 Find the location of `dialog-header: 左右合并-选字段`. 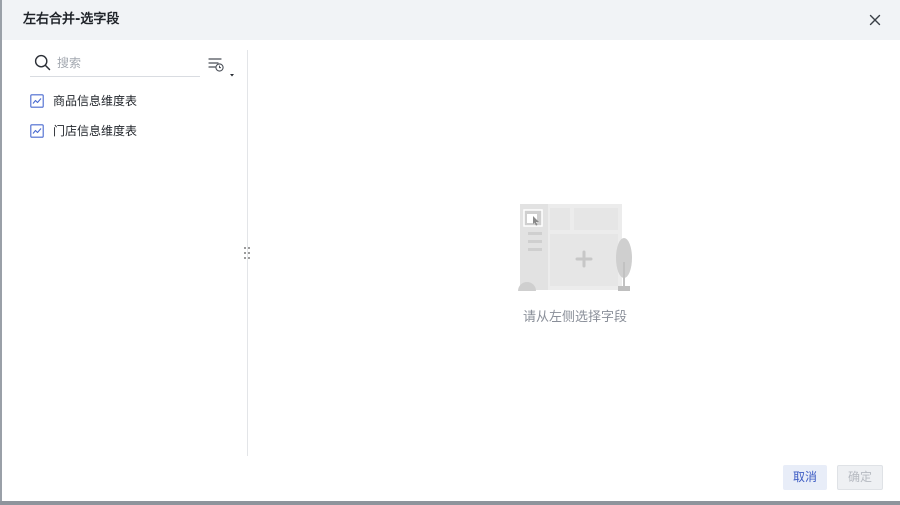

dialog-header: 左右合并-选字段 is located at coordinates (451, 20).